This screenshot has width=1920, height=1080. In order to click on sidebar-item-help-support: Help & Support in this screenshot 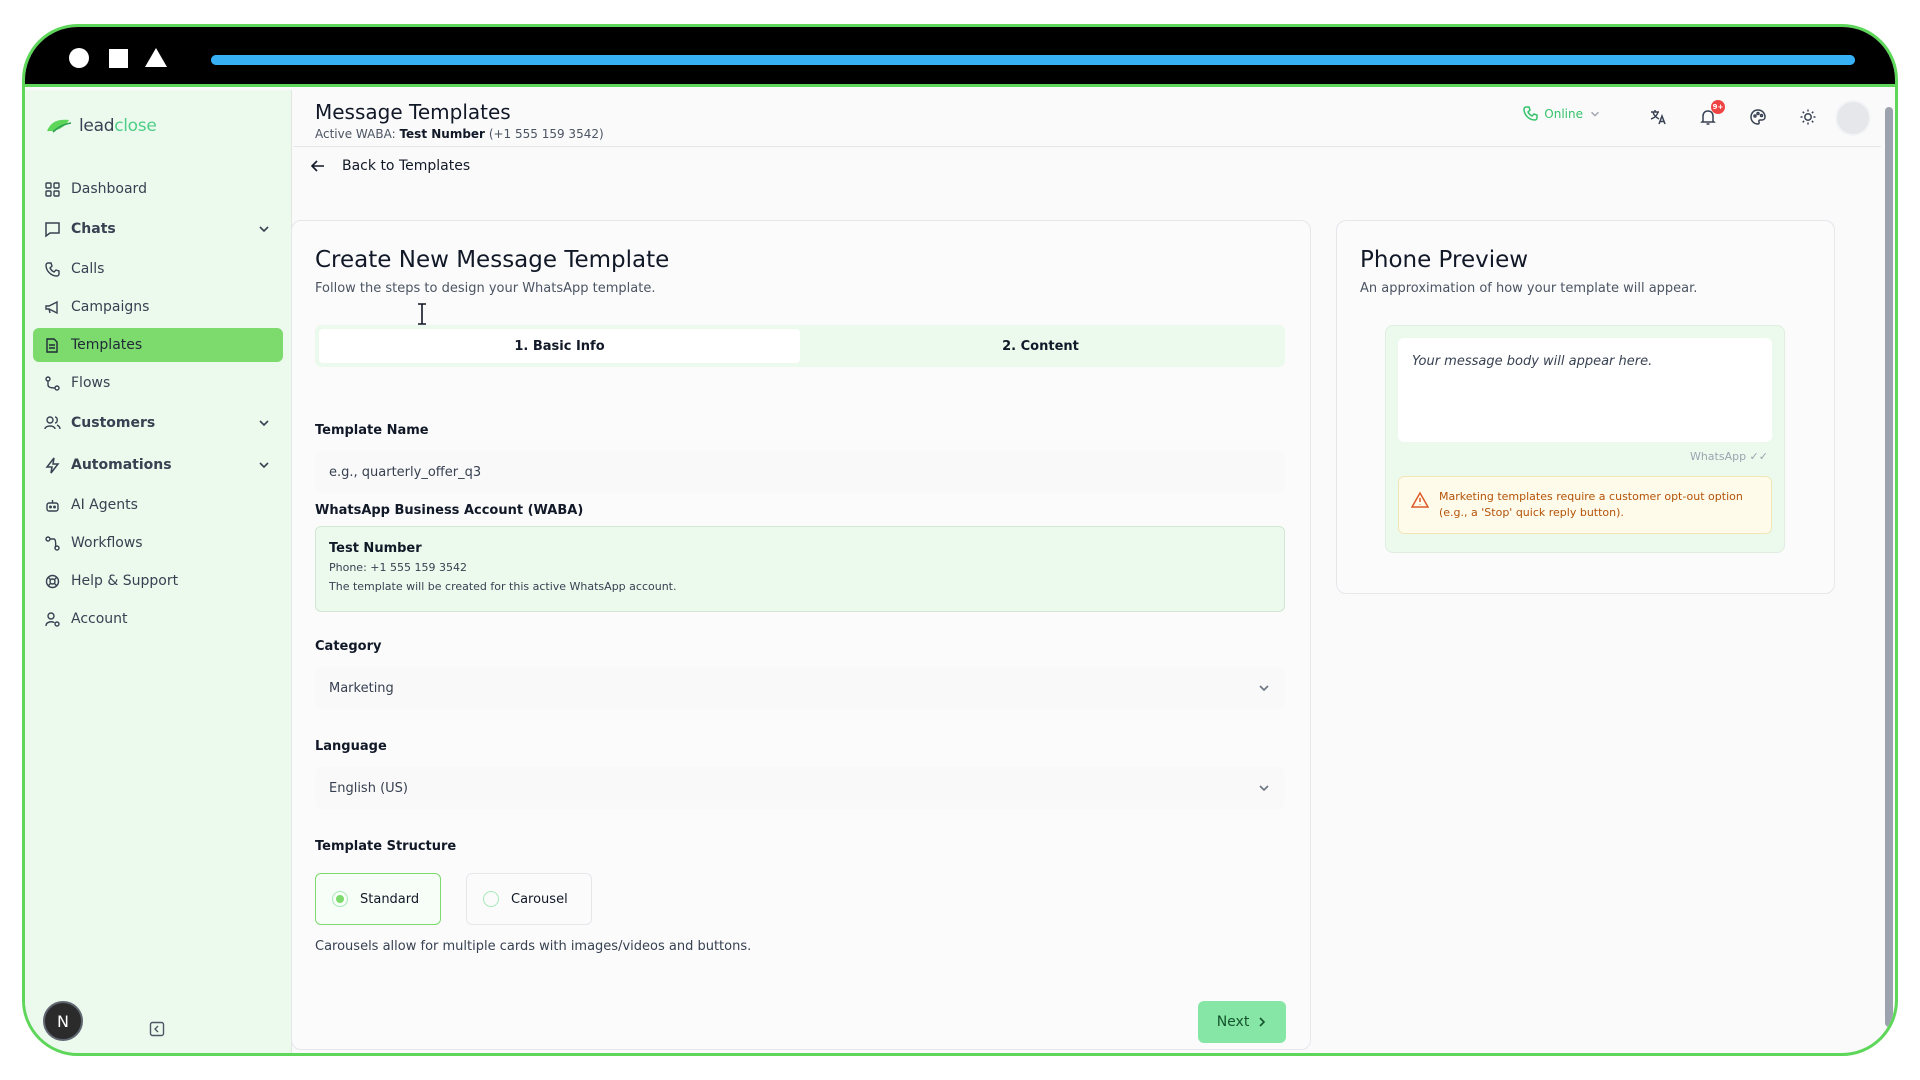, I will do `click(158, 581)`.